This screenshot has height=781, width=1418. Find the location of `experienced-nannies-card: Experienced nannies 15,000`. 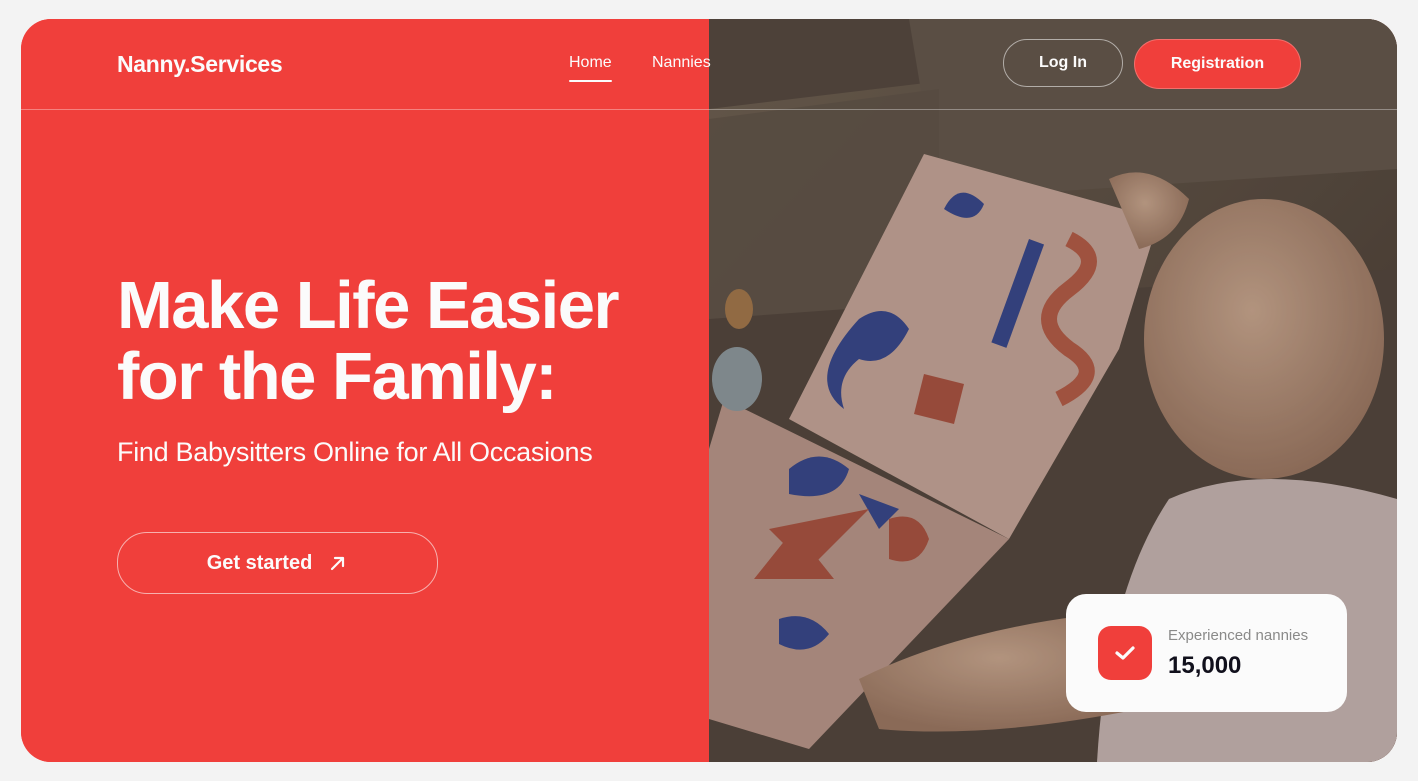

experienced-nannies-card: Experienced nannies 15,000 is located at coordinates (1206, 653).